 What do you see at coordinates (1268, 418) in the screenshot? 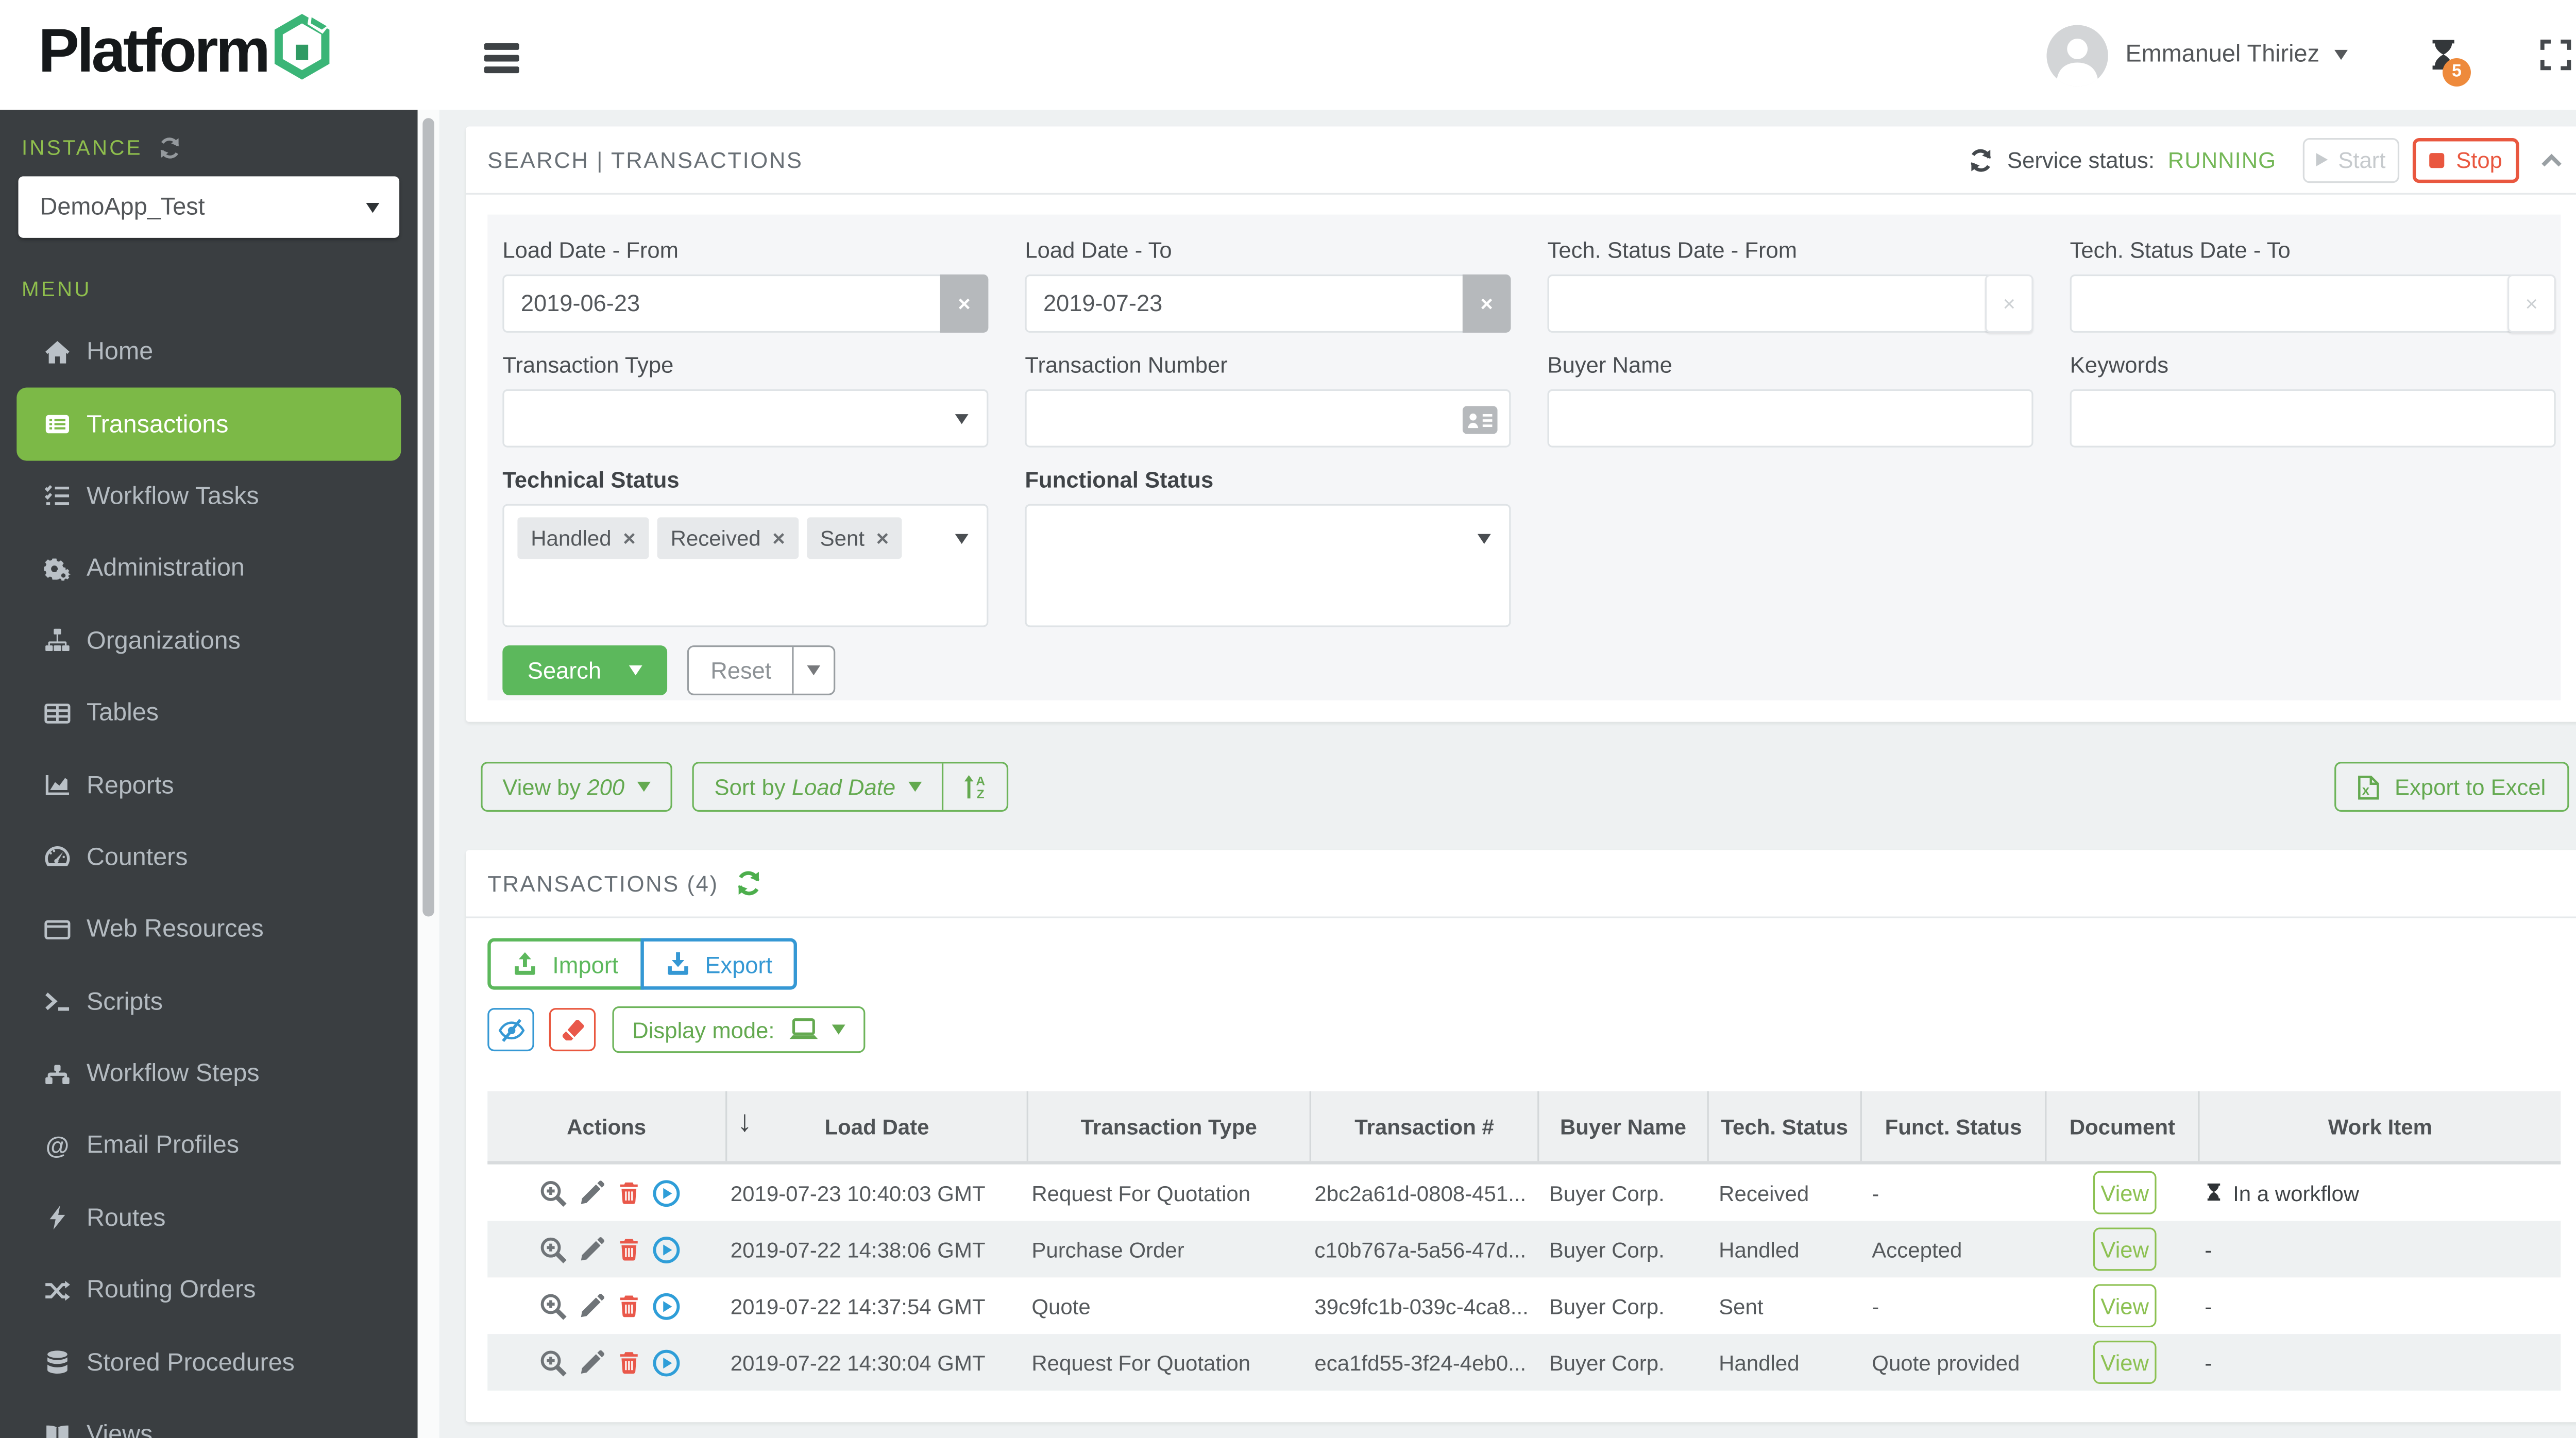
I see `transaction-number-input` at bounding box center [1268, 418].